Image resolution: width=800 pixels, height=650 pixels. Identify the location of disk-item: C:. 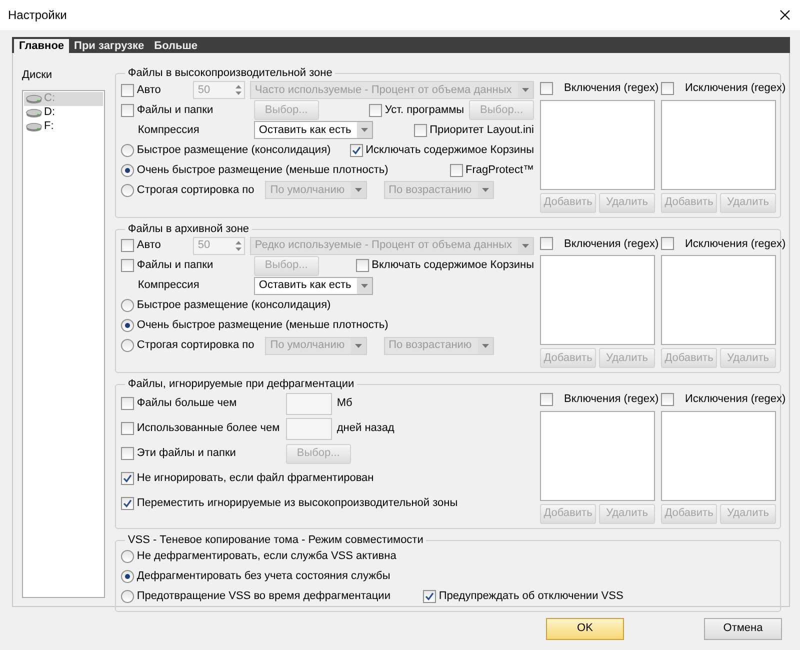
(63, 99).